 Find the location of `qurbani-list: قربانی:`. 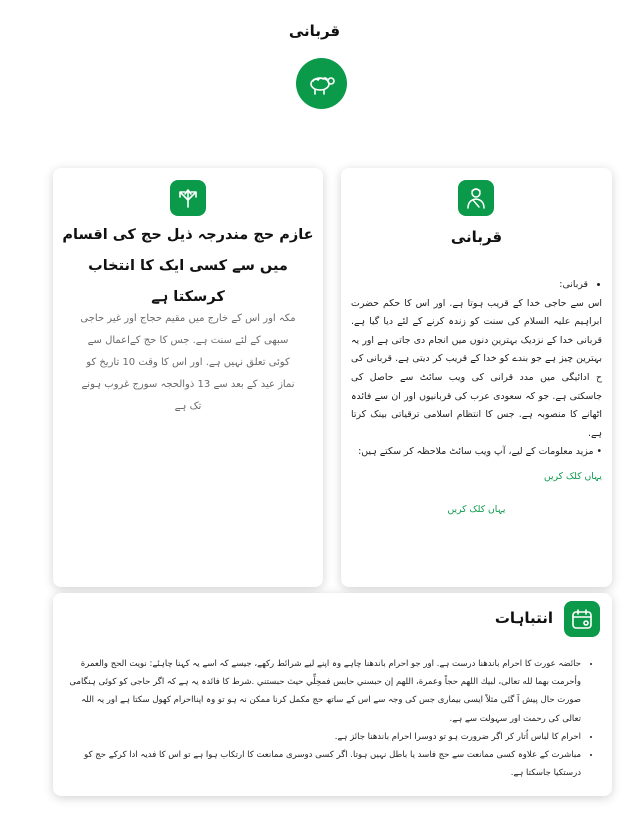

qurbani-list: قربانی: is located at coordinates (476, 285).